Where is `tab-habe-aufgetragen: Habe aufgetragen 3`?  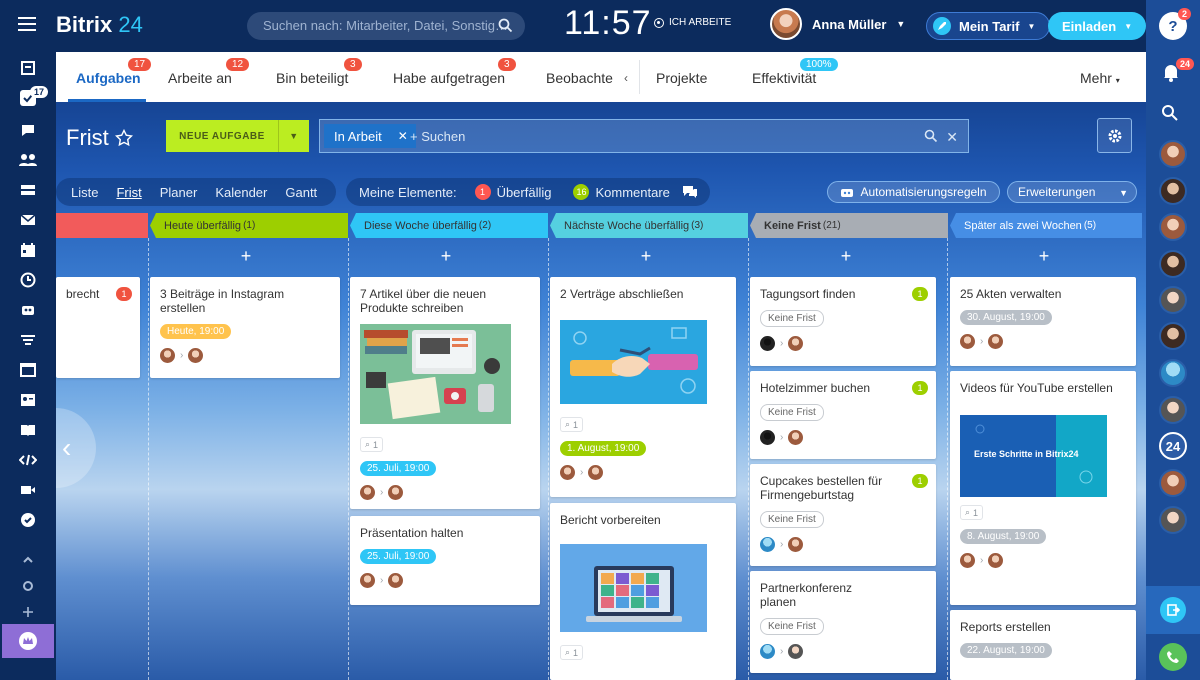
tab-habe-aufgetragen: Habe aufgetragen 3 is located at coordinates (454, 72).